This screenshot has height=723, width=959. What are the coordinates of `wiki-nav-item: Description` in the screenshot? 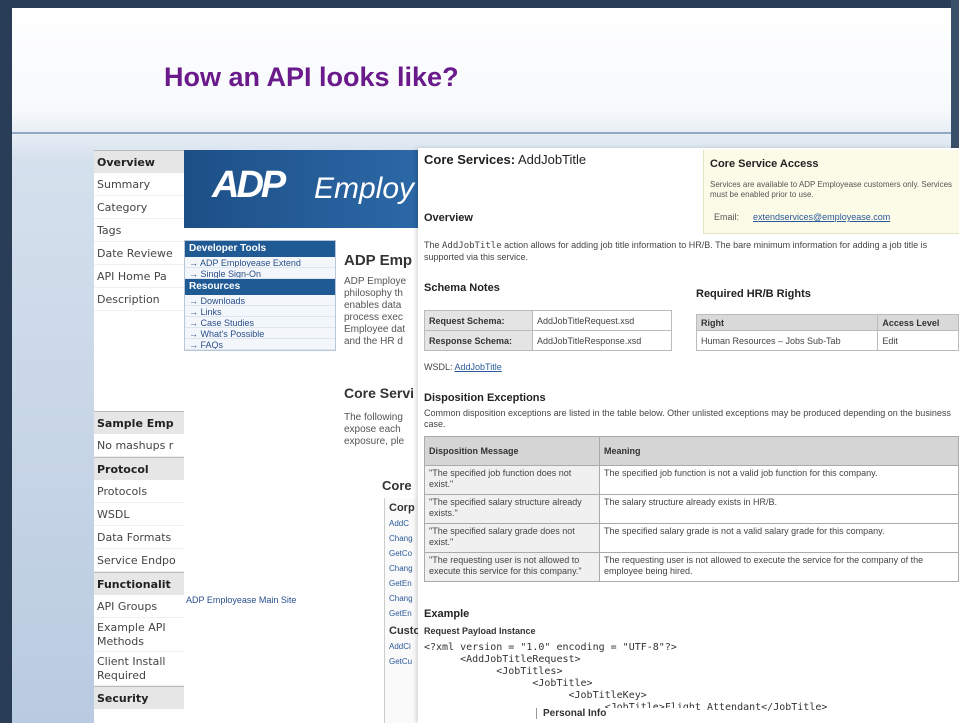 It's located at (143, 299).